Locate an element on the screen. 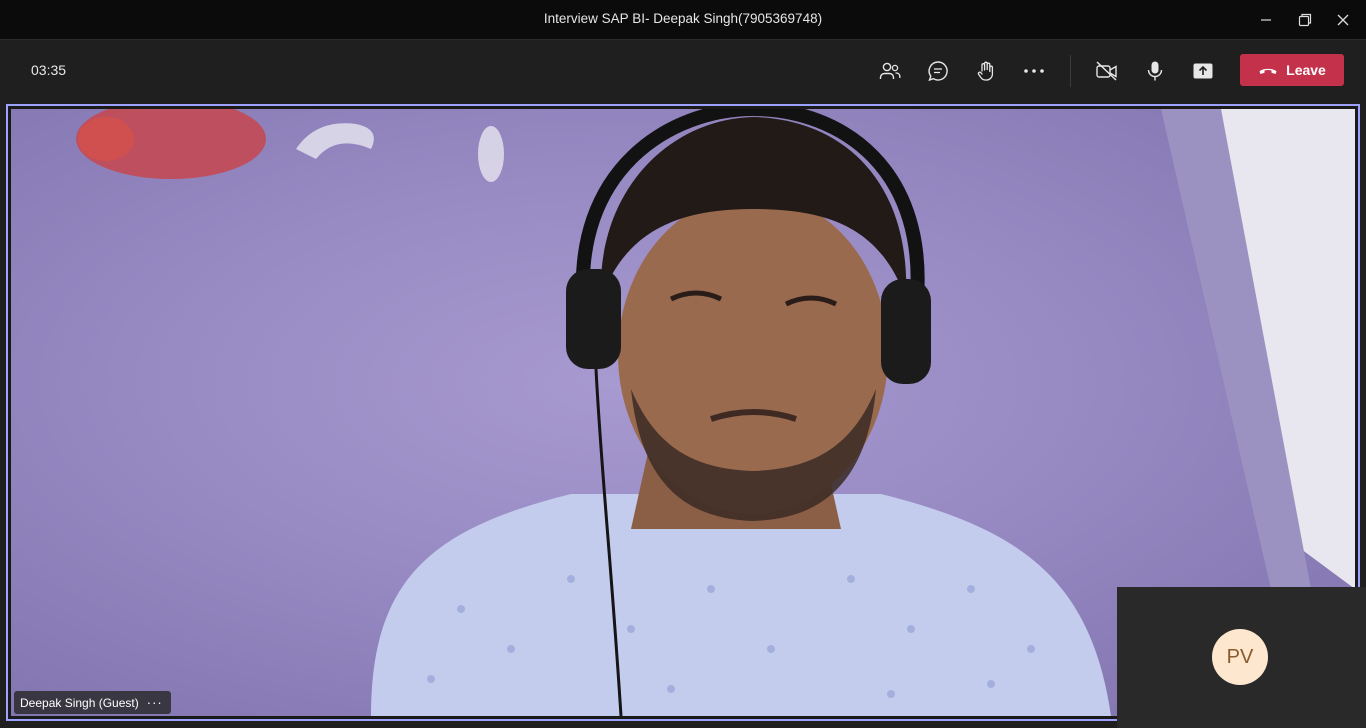 This screenshot has height=728, width=1366. camera-off-icon is located at coordinates (1106, 71).